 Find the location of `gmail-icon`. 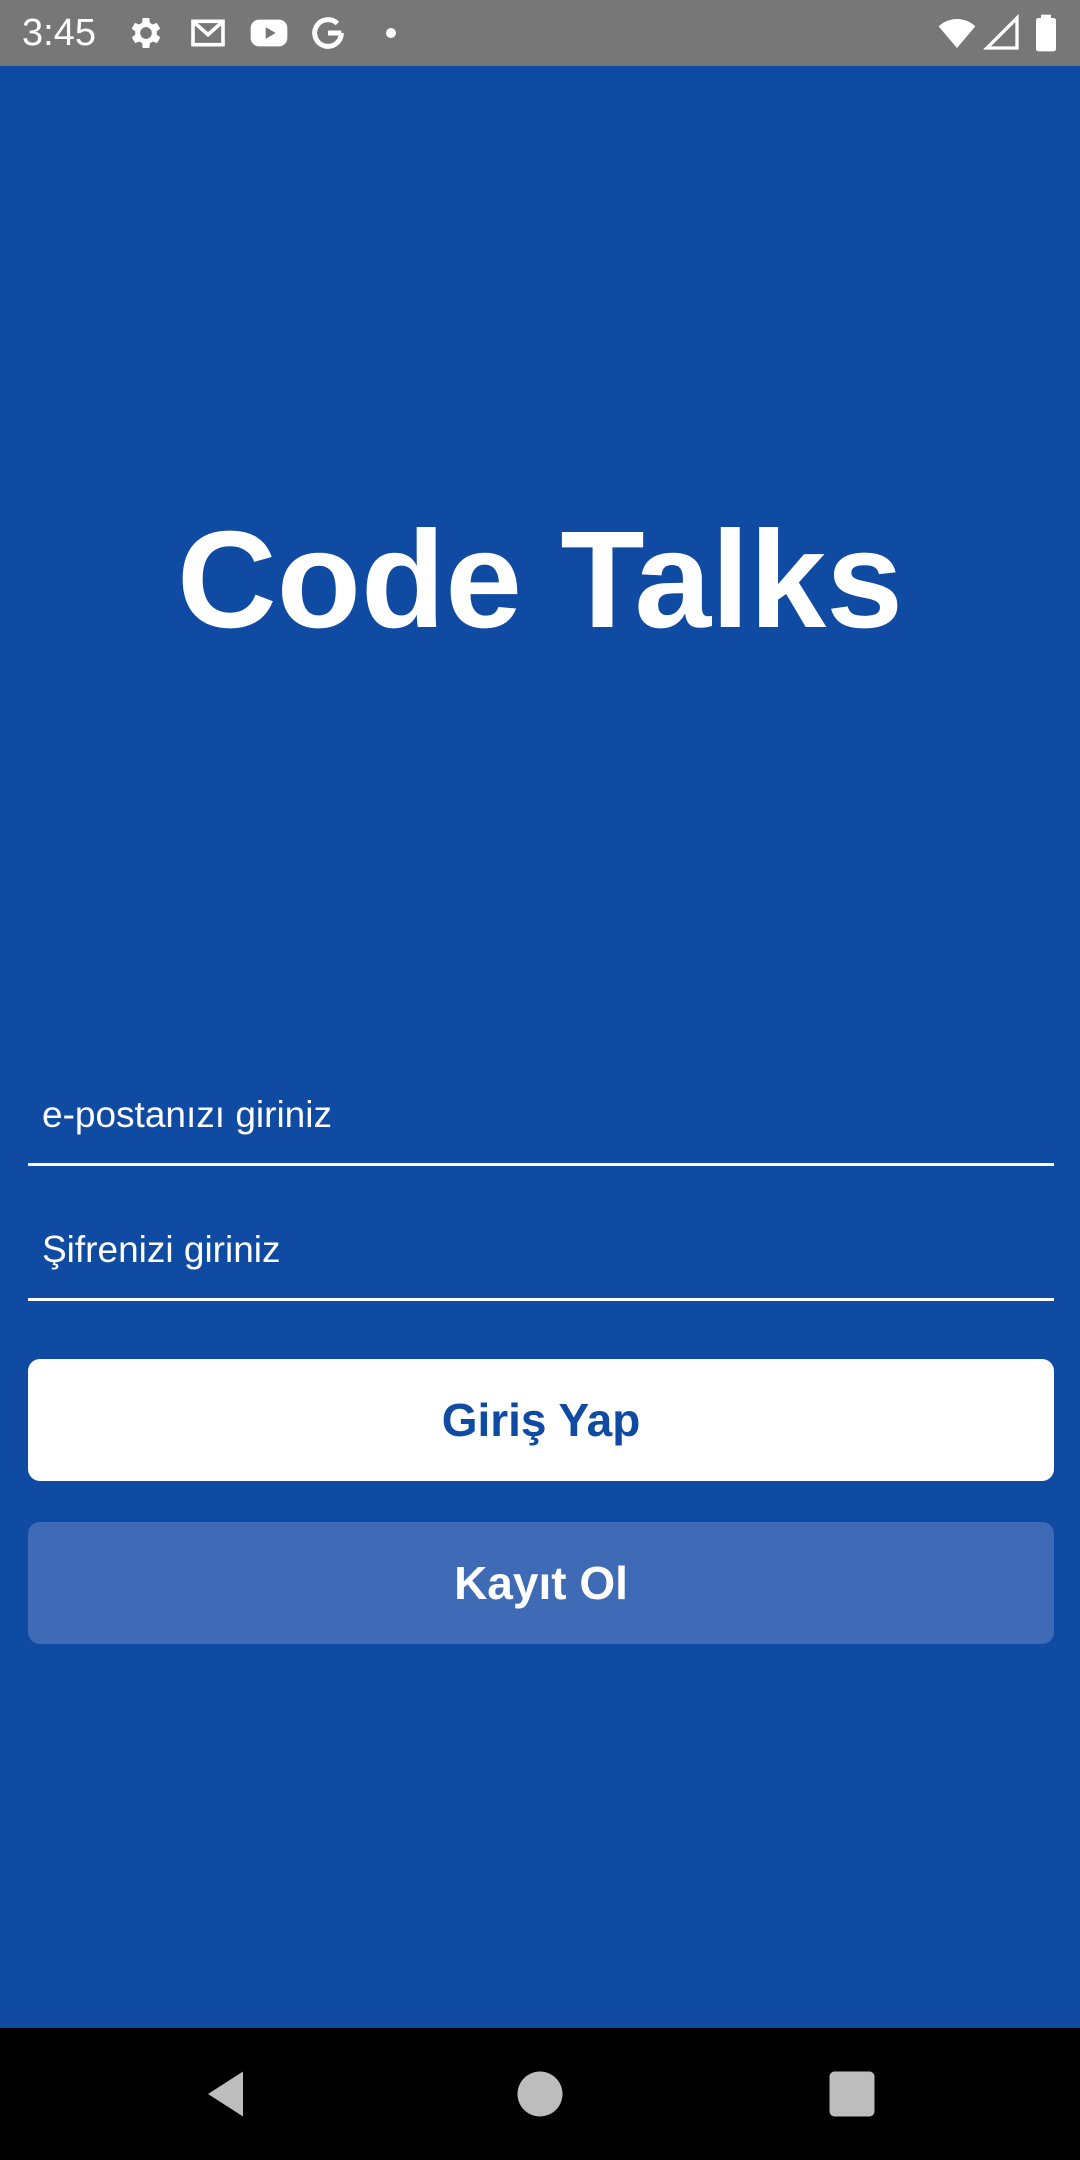

gmail-icon is located at coordinates (208, 33).